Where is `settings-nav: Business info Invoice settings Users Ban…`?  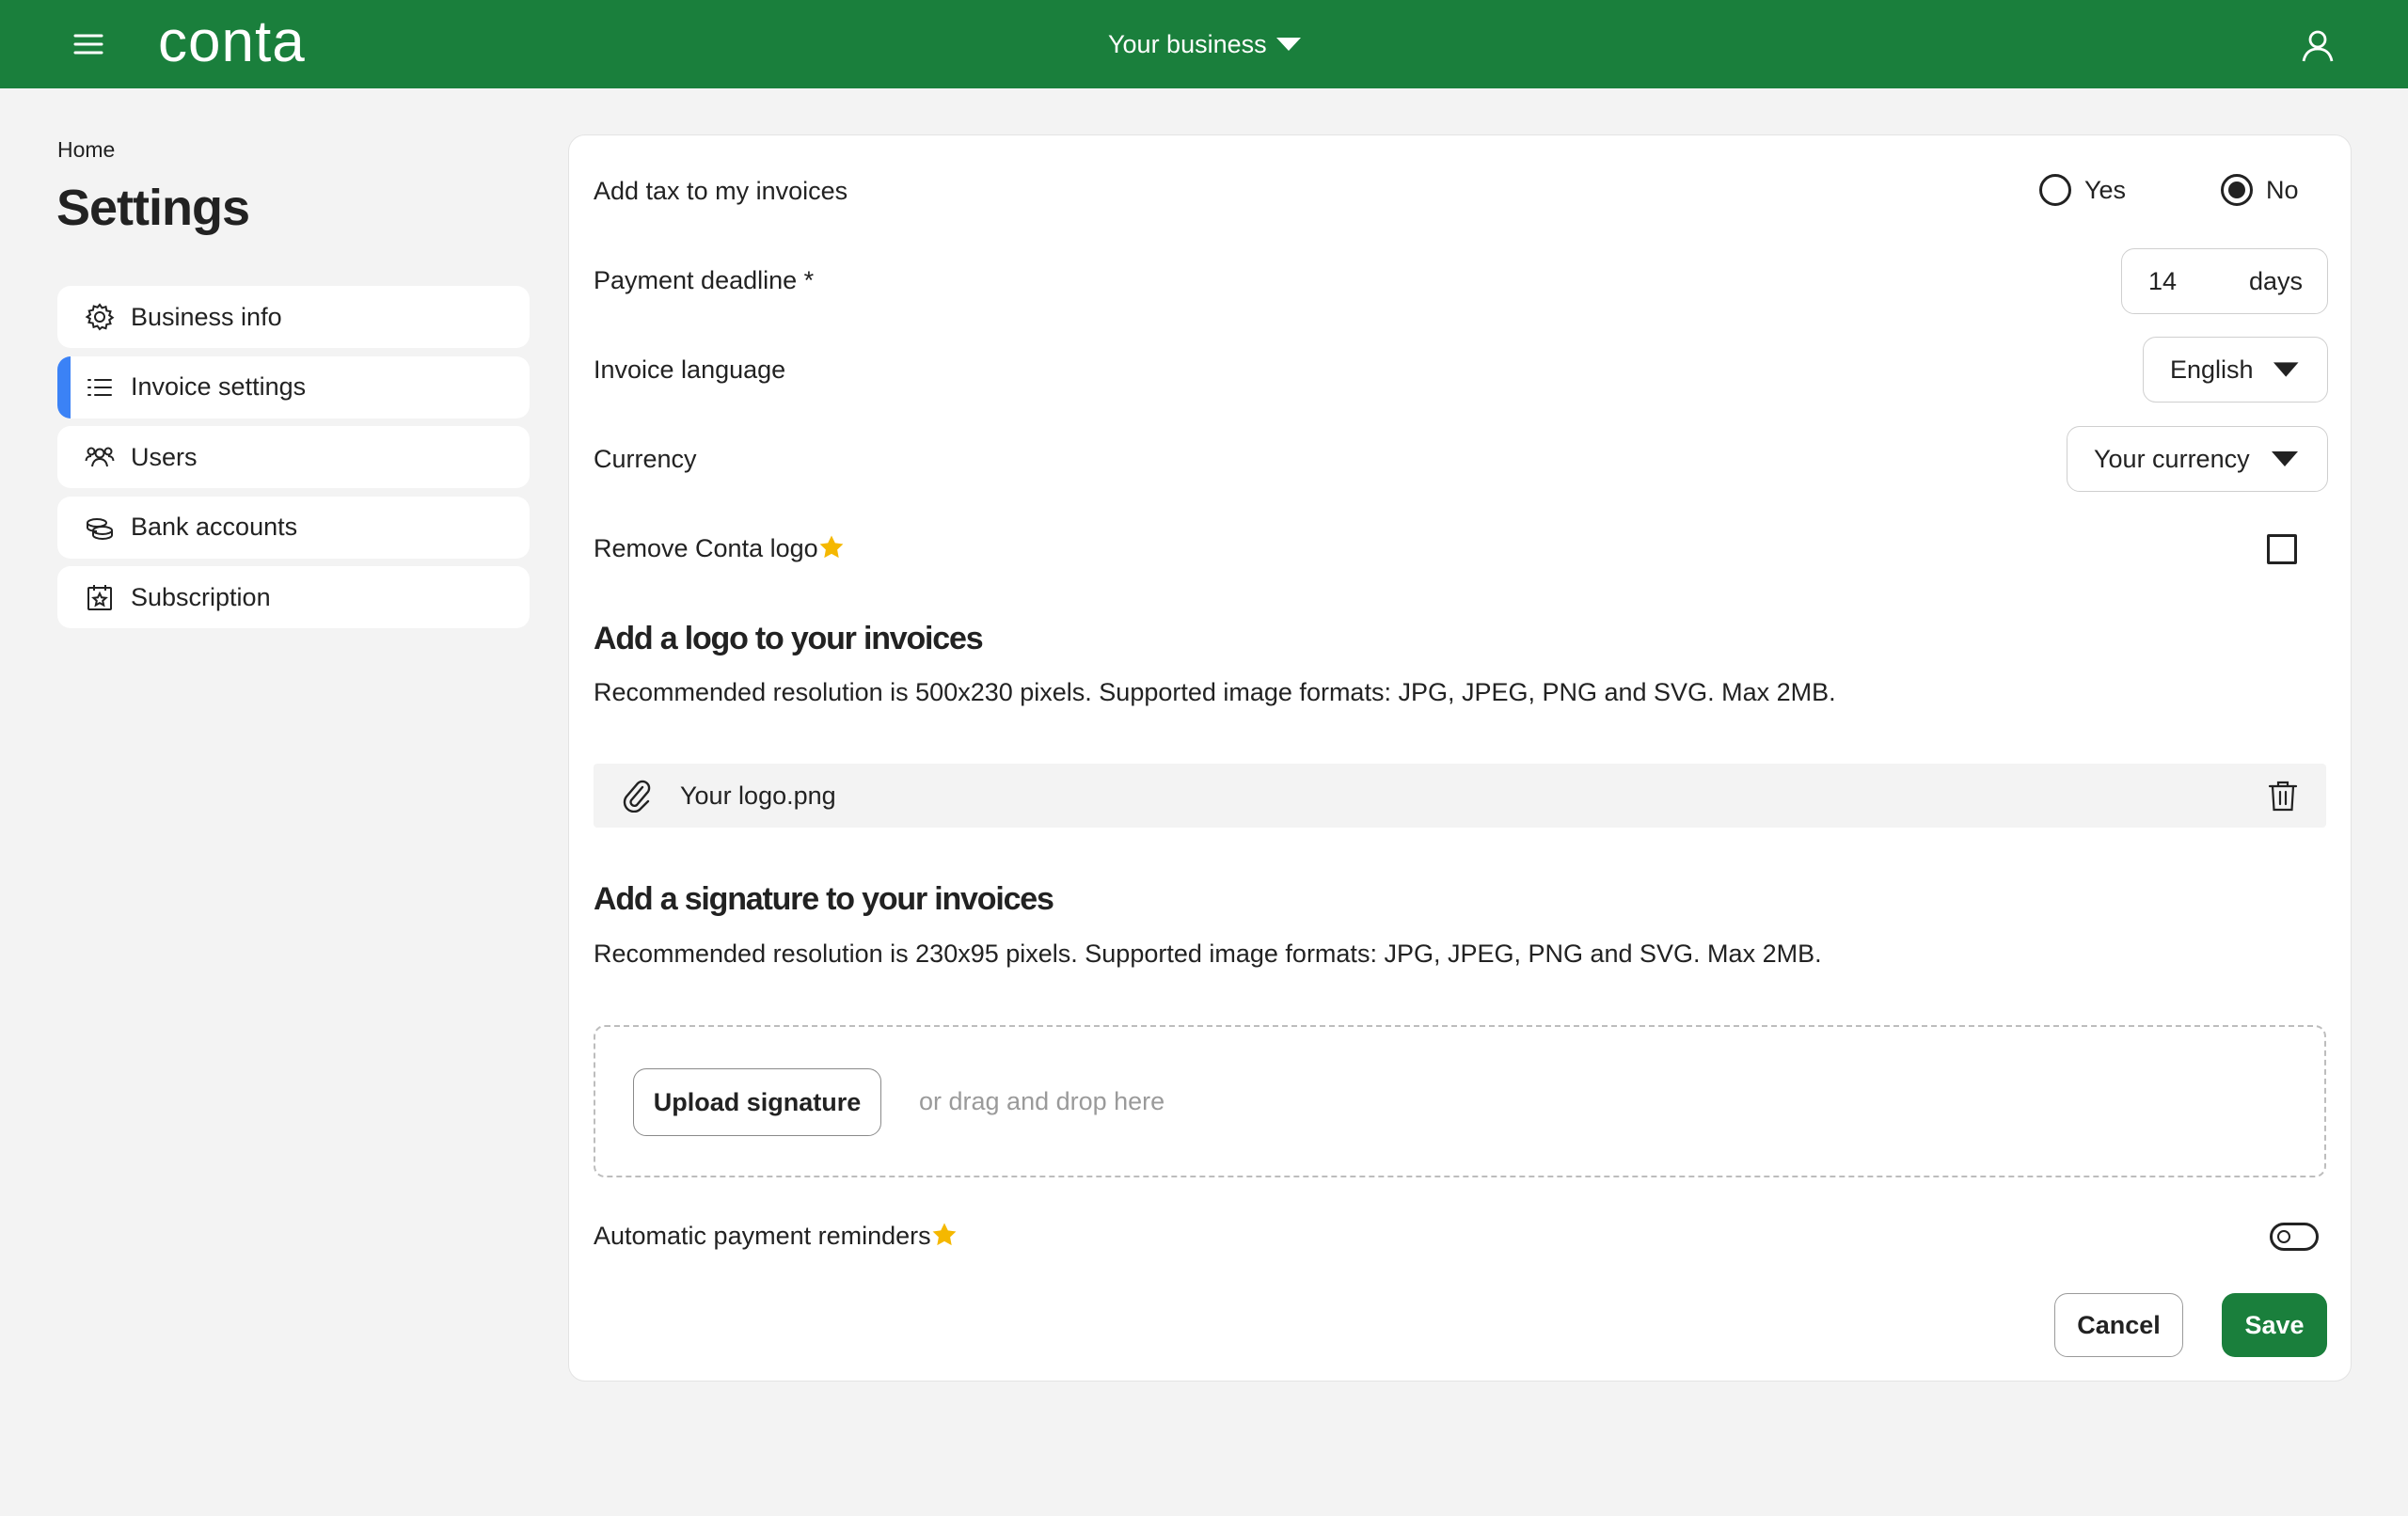
settings-nav: Business info Invoice settings Users Ban… is located at coordinates (294, 461).